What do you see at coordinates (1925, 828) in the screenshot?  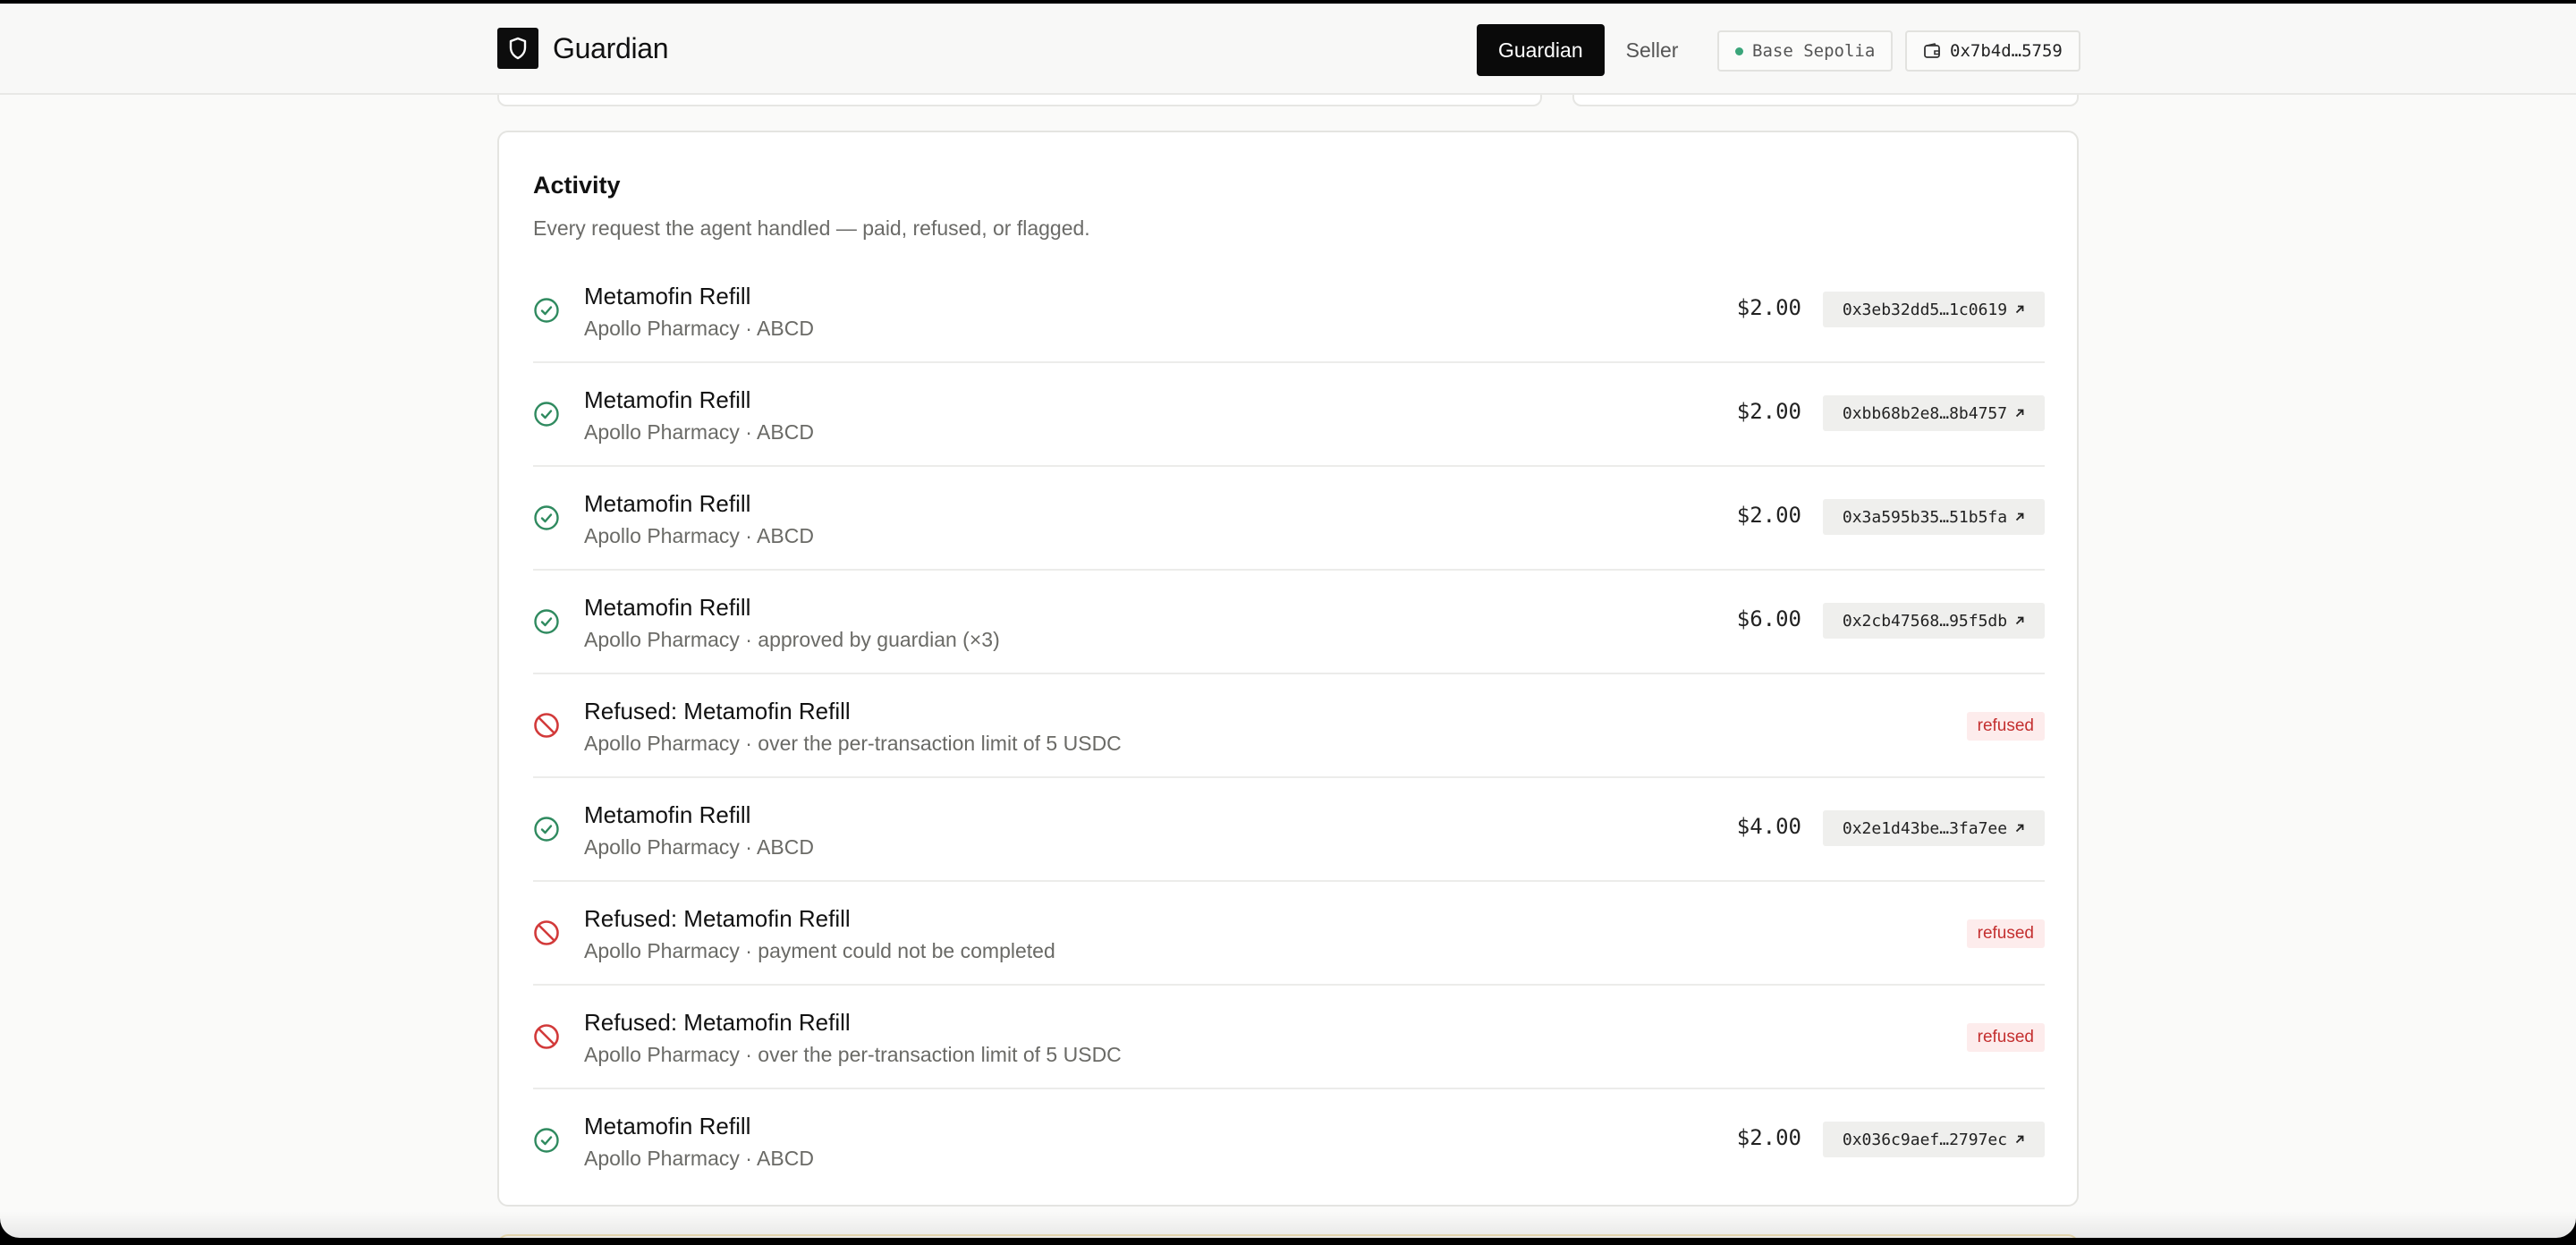 I see `tx-hash: 0x2e1d43be…3fa7ee` at bounding box center [1925, 828].